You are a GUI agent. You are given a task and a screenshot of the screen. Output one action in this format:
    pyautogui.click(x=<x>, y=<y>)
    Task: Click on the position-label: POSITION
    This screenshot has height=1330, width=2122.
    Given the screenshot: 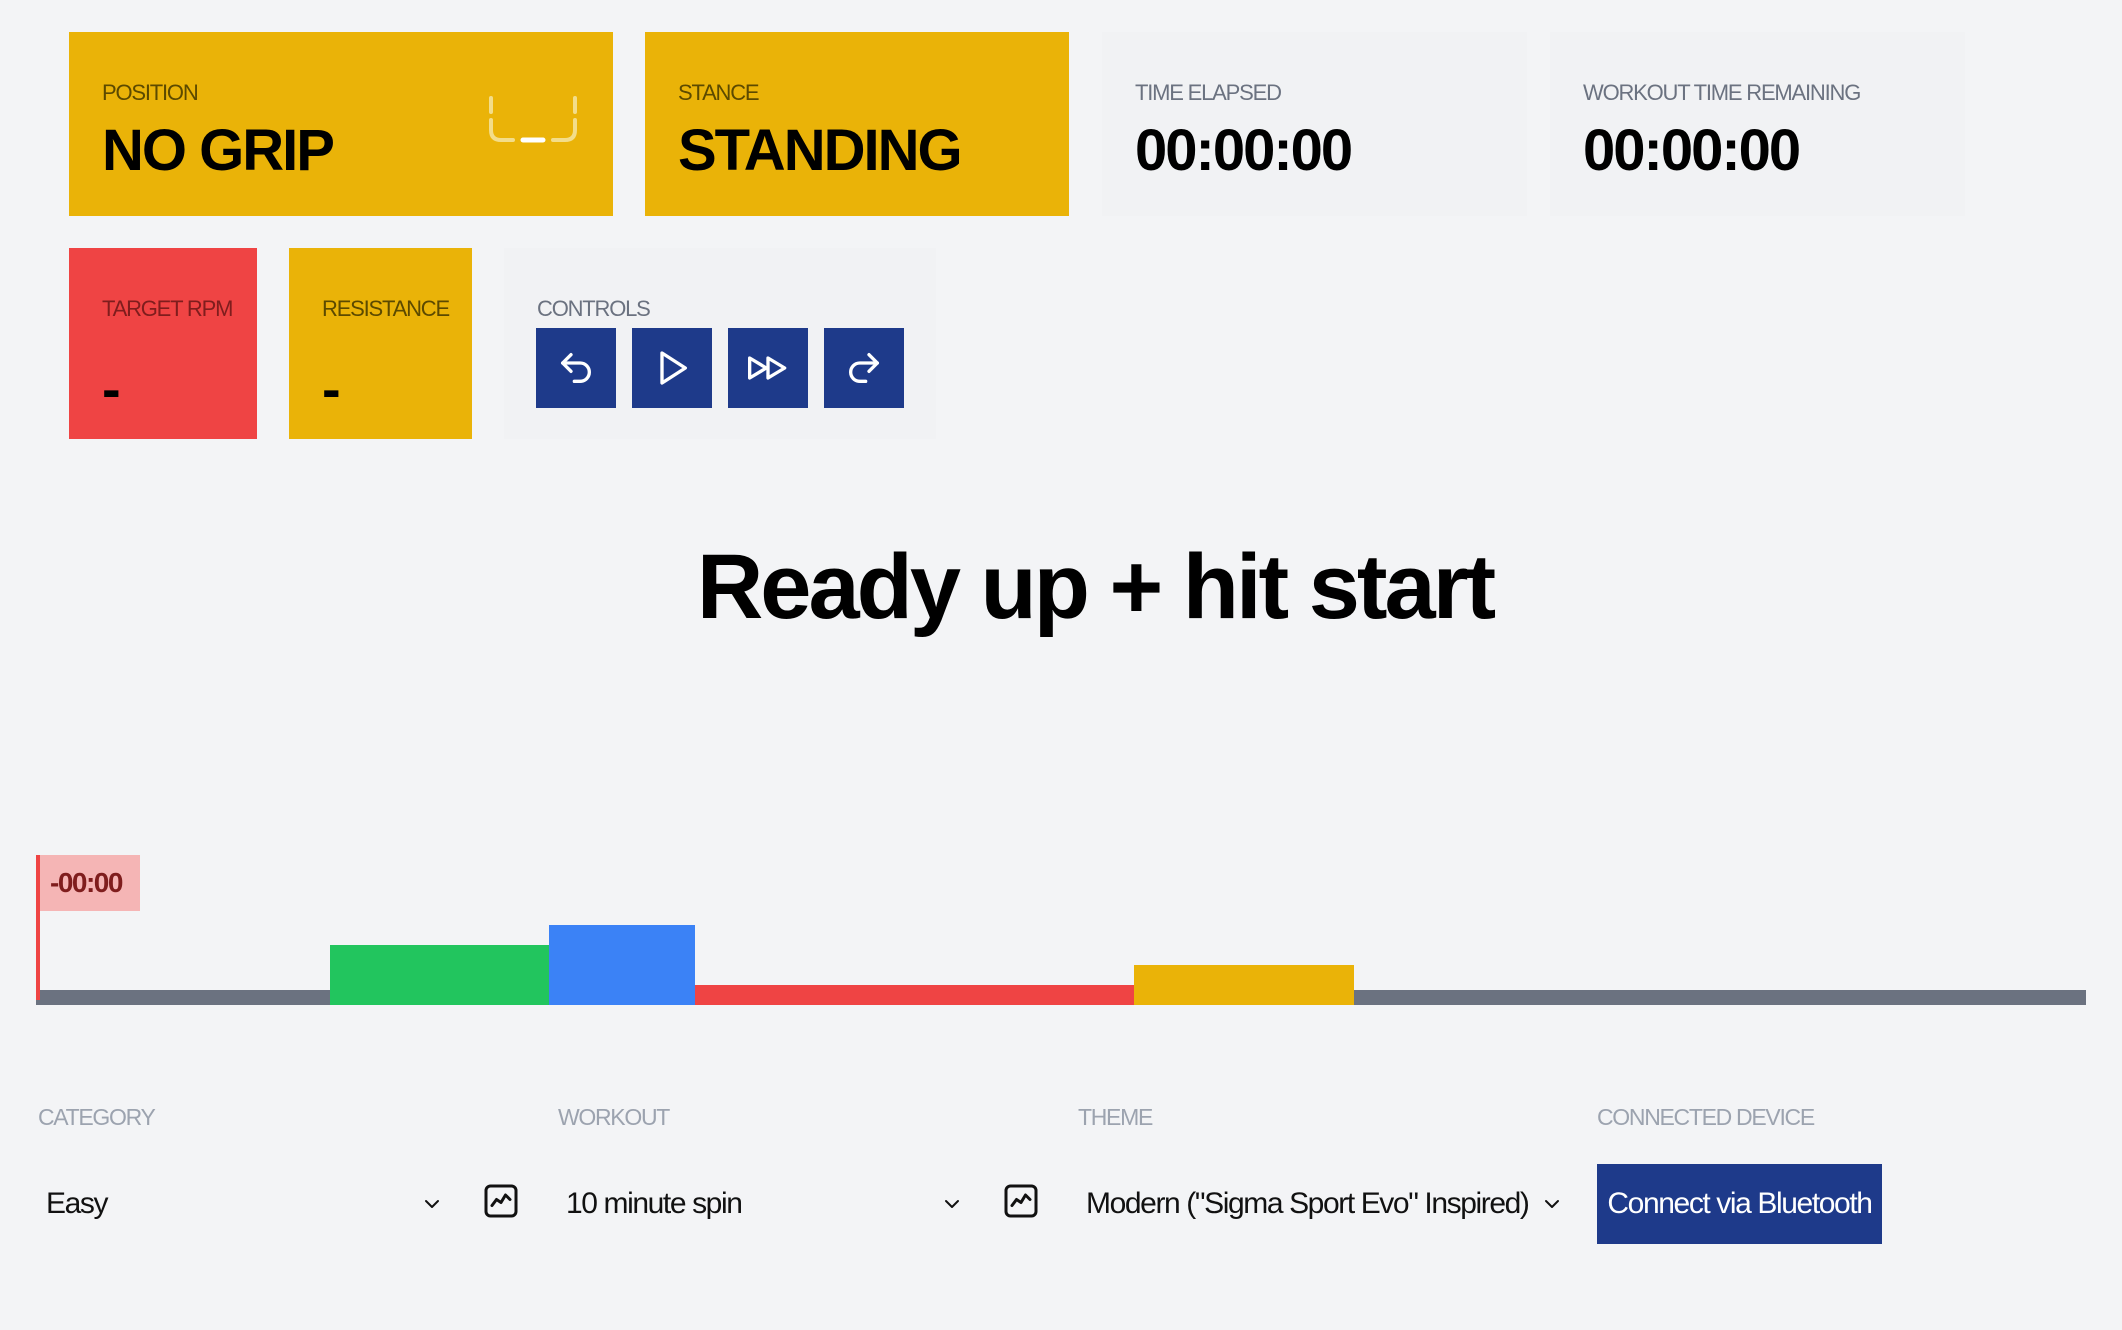 What is the action you would take?
    pyautogui.click(x=150, y=92)
    